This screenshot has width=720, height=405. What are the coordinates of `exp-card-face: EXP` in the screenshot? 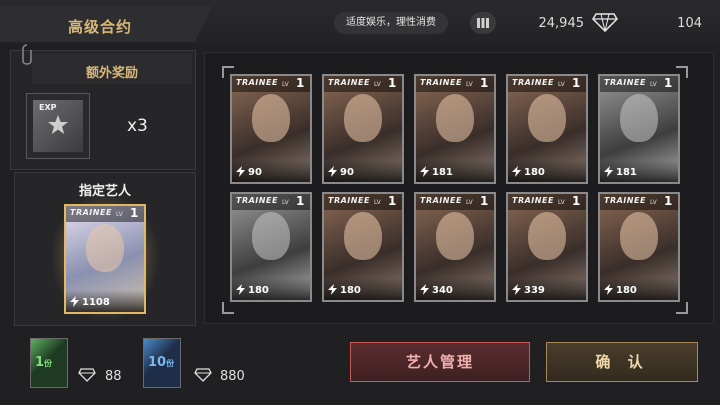 It's located at (58, 126).